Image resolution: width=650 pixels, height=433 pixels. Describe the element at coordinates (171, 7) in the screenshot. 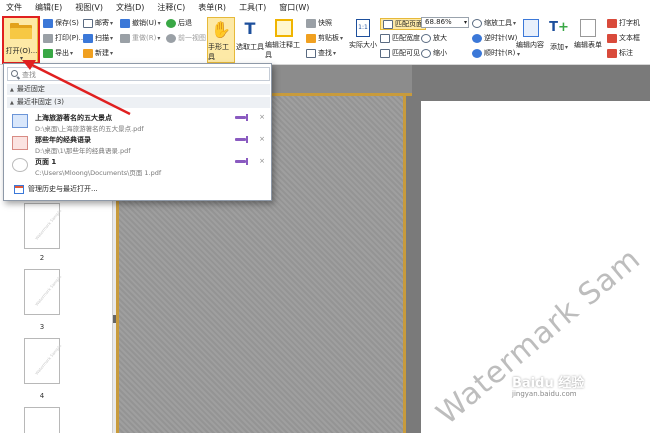

I see `menu-comment: 注释(C)` at that location.